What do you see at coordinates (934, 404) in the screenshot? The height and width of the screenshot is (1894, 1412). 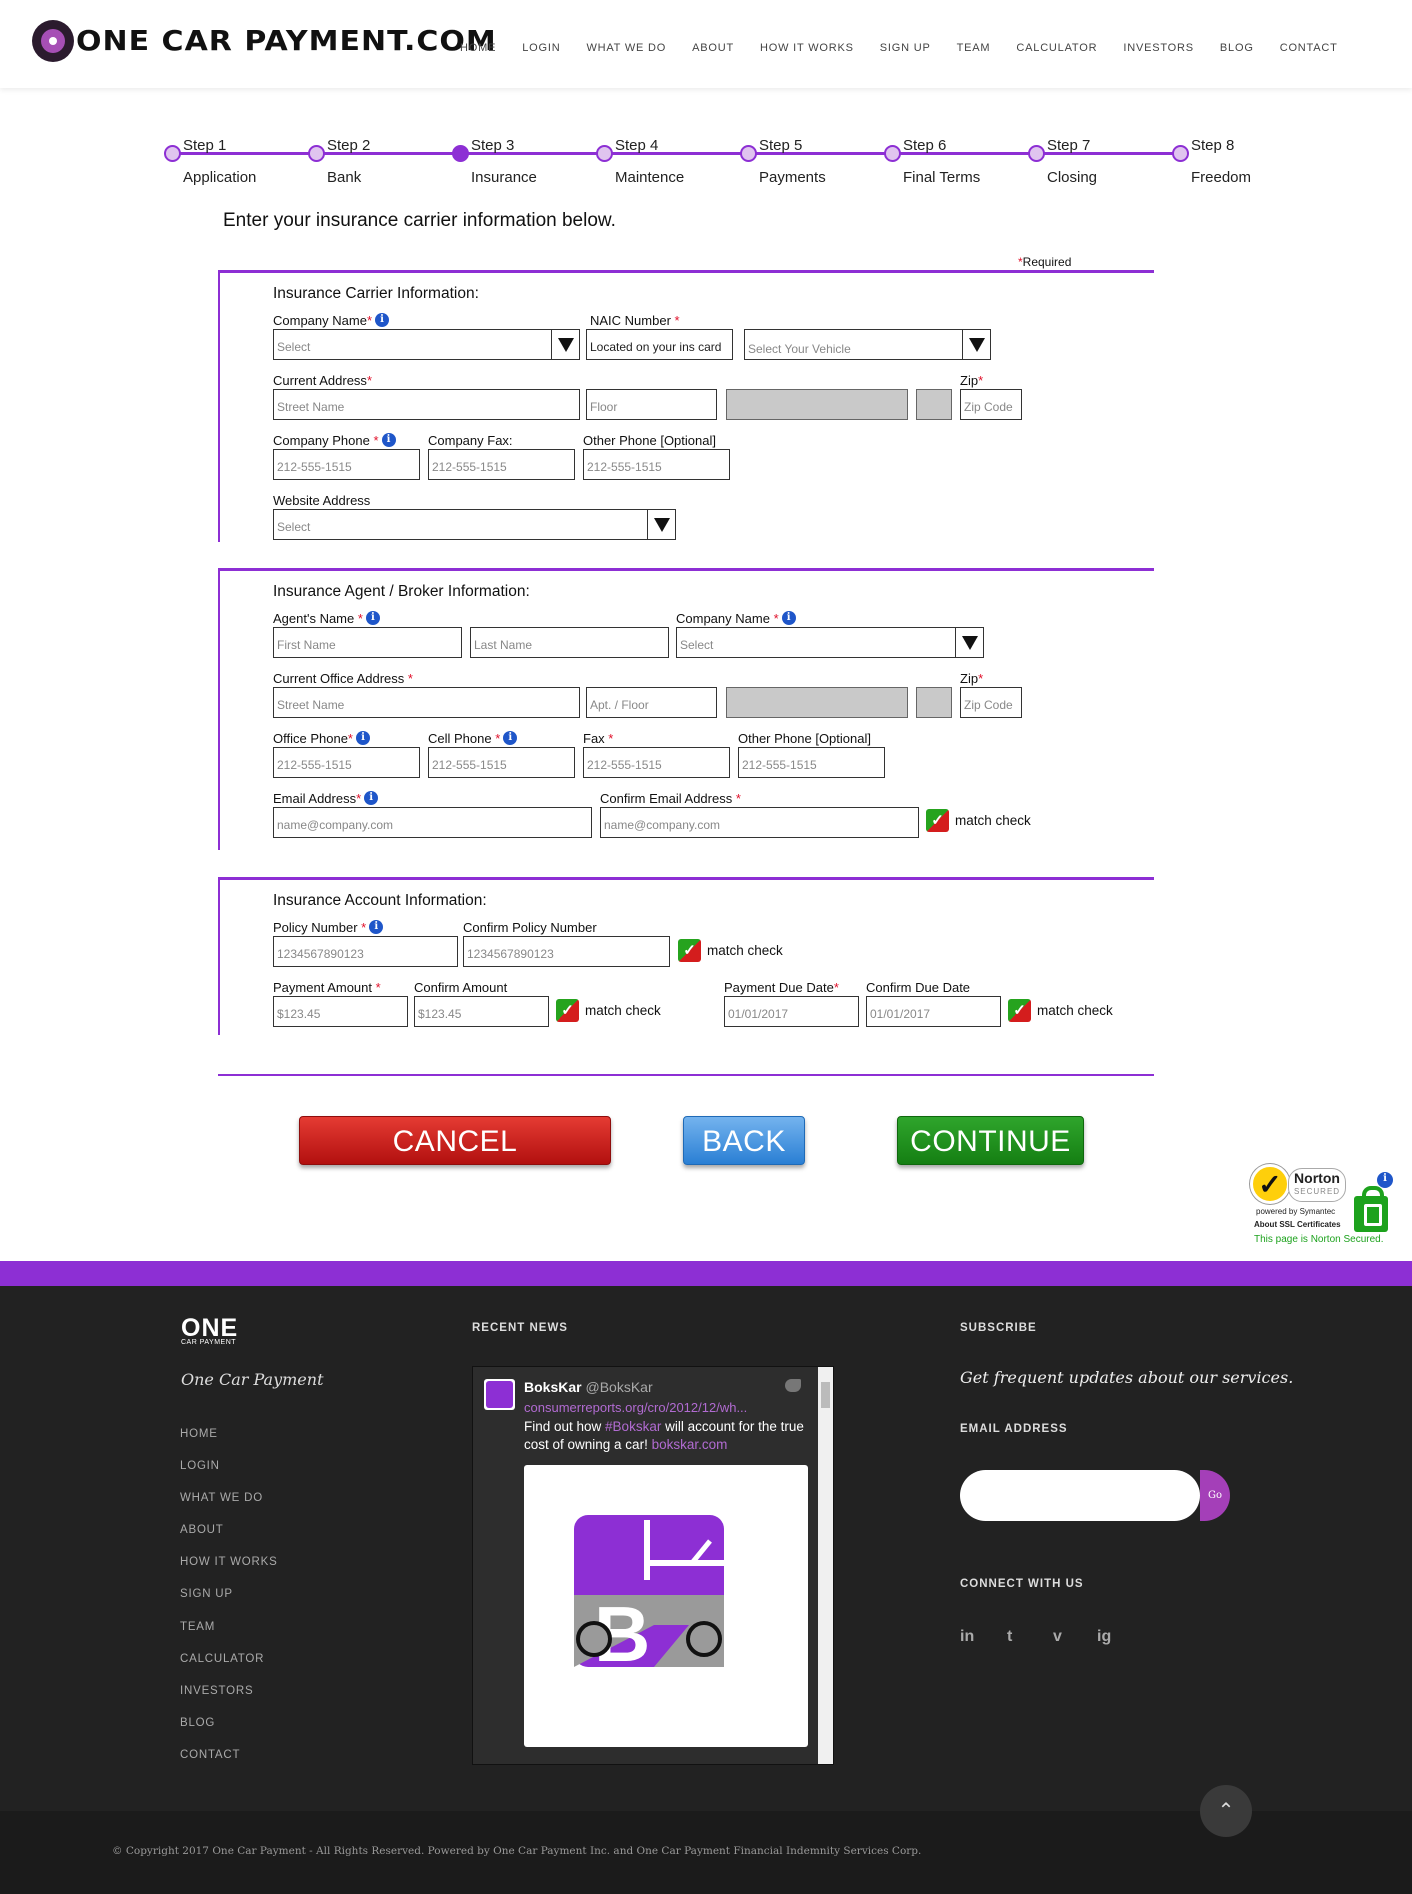 I see `state-input` at bounding box center [934, 404].